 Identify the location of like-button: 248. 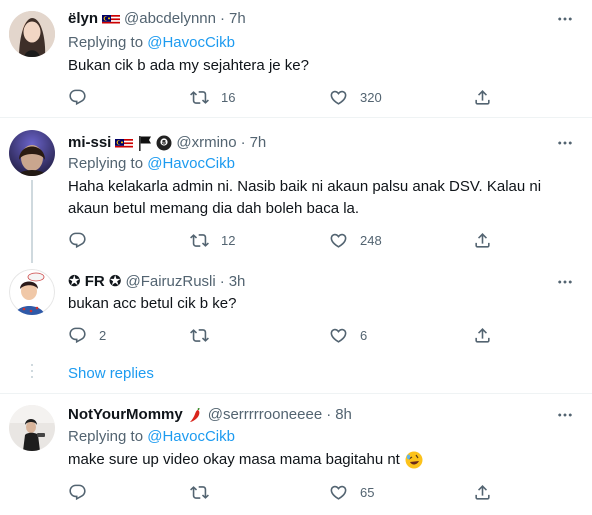
(355, 240).